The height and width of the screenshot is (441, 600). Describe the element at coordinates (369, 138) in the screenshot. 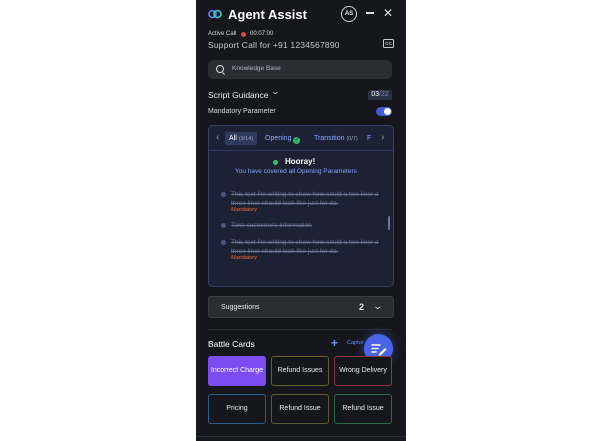

I see `tab-next-partial: F` at that location.